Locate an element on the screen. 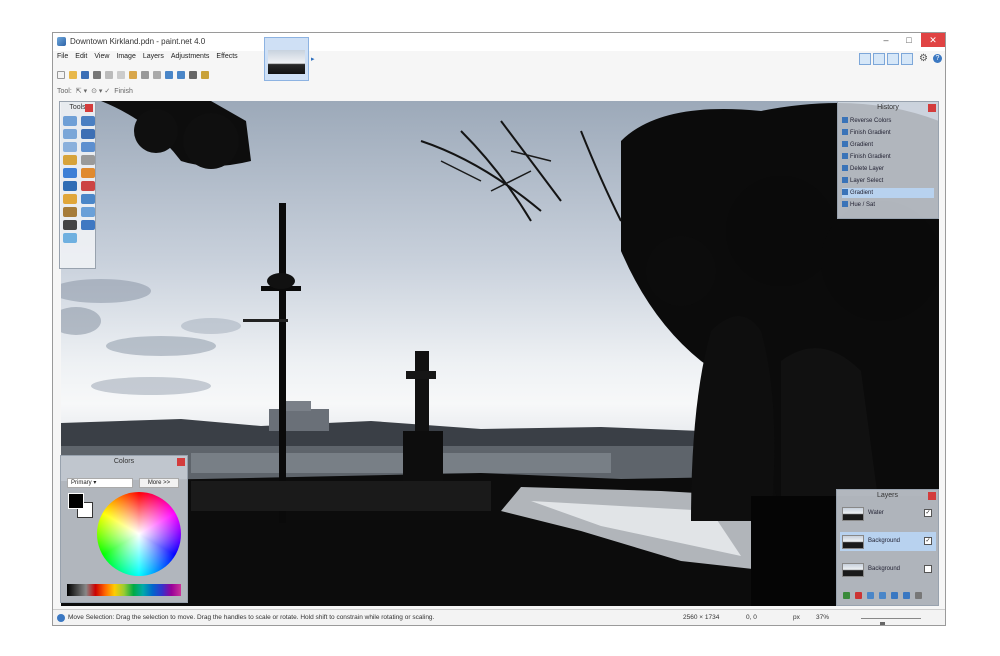  menu-view: View is located at coordinates (101, 58).